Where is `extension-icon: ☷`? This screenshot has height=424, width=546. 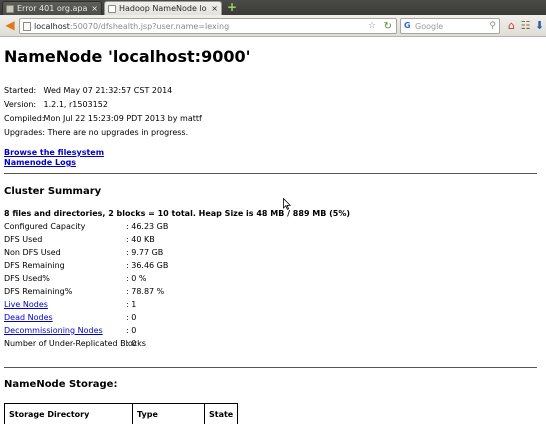 extension-icon: ☷ is located at coordinates (525, 26).